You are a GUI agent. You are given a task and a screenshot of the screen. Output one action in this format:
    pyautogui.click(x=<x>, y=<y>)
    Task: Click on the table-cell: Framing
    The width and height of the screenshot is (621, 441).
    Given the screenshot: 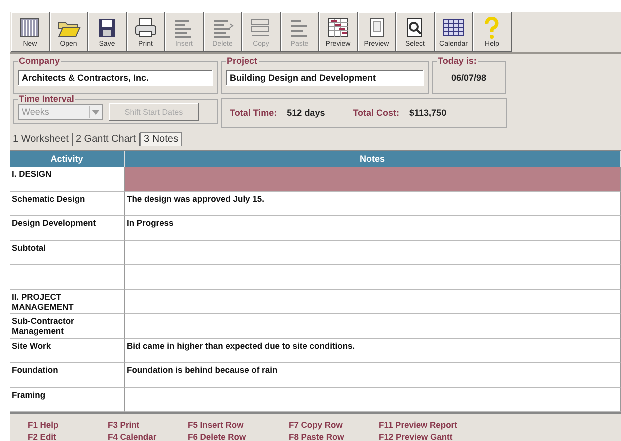 What is the action you would take?
    pyautogui.click(x=67, y=400)
    